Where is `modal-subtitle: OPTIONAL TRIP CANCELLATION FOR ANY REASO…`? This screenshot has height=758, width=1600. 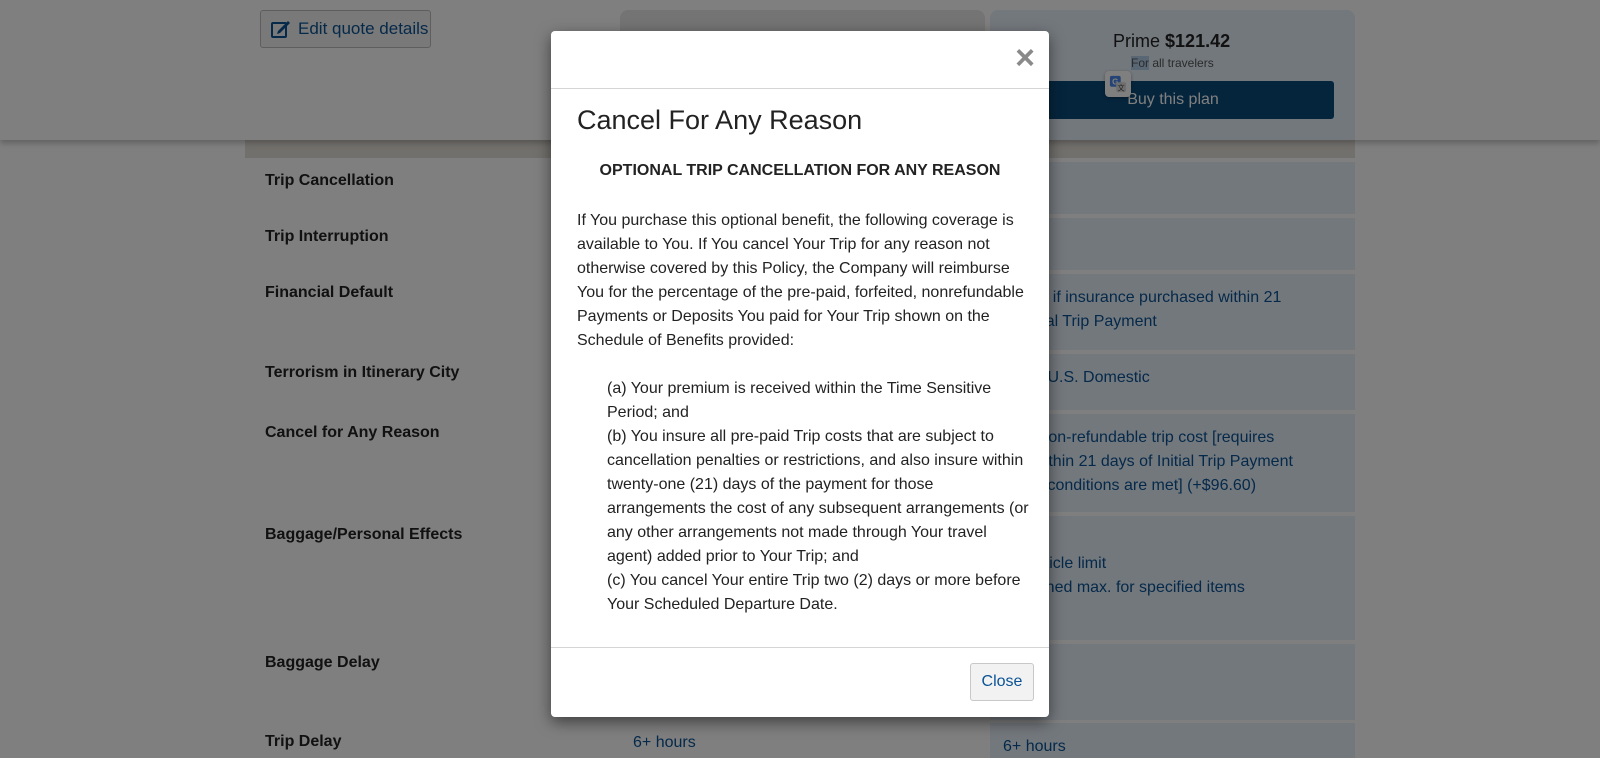 modal-subtitle: OPTIONAL TRIP CANCELLATION FOR ANY REASO… is located at coordinates (800, 170).